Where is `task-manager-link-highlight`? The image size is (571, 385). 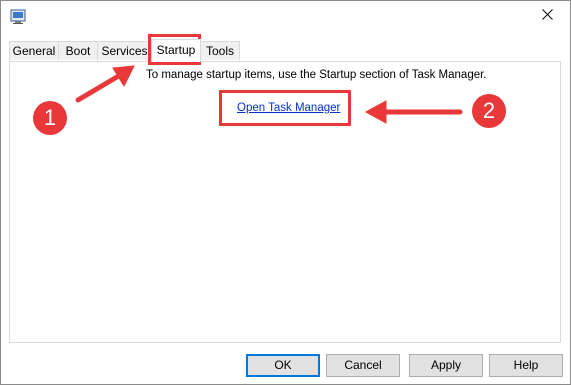 task-manager-link-highlight is located at coordinates (285, 108).